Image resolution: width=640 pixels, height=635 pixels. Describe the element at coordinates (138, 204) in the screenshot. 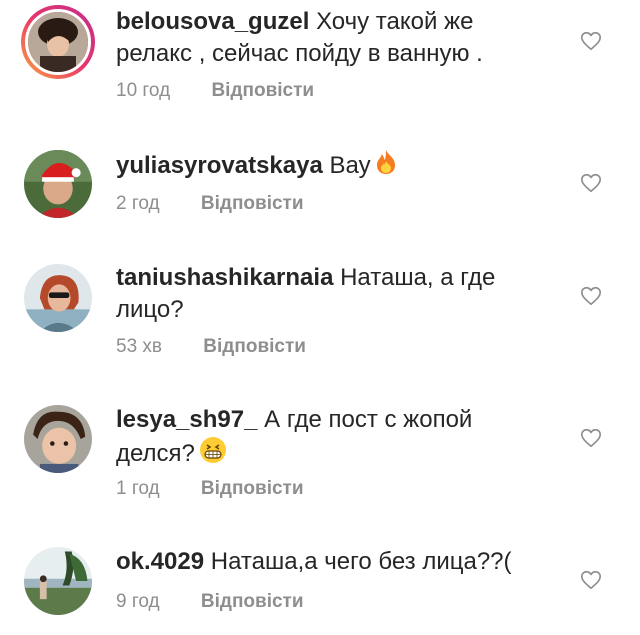

I see `comment-time: 2 год` at that location.